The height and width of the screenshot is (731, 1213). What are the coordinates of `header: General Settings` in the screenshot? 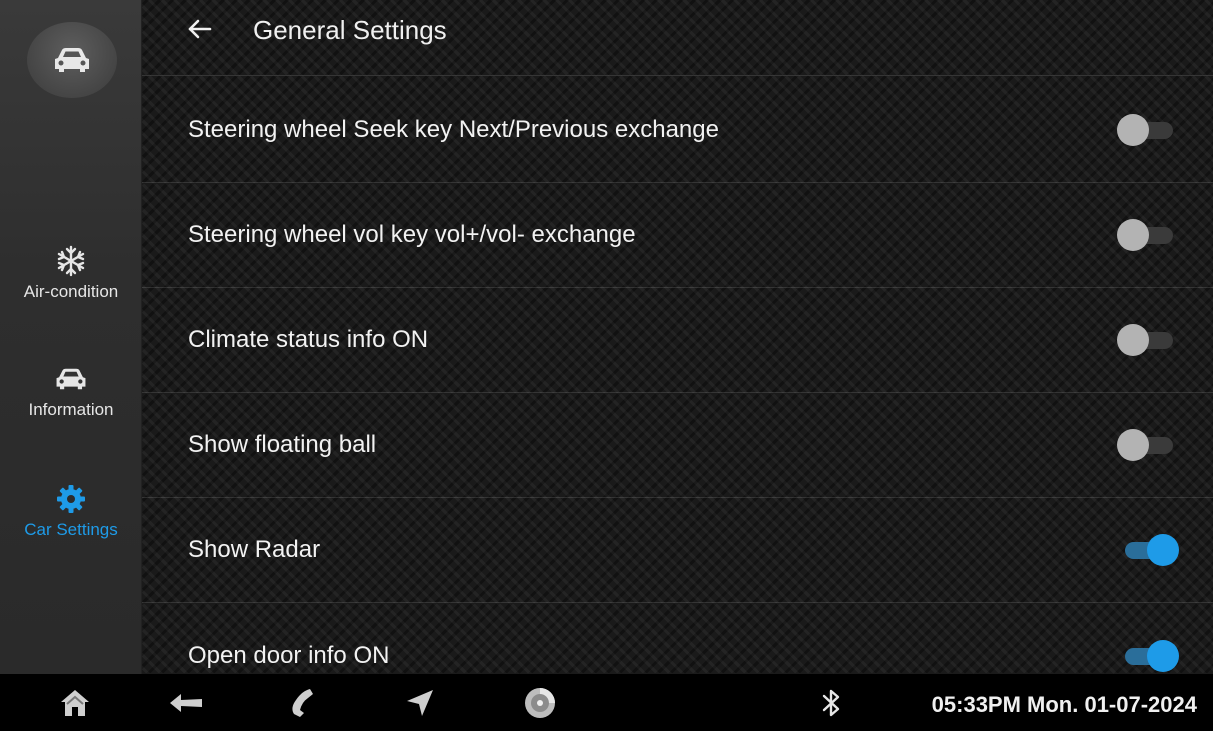 It's located at (677, 38).